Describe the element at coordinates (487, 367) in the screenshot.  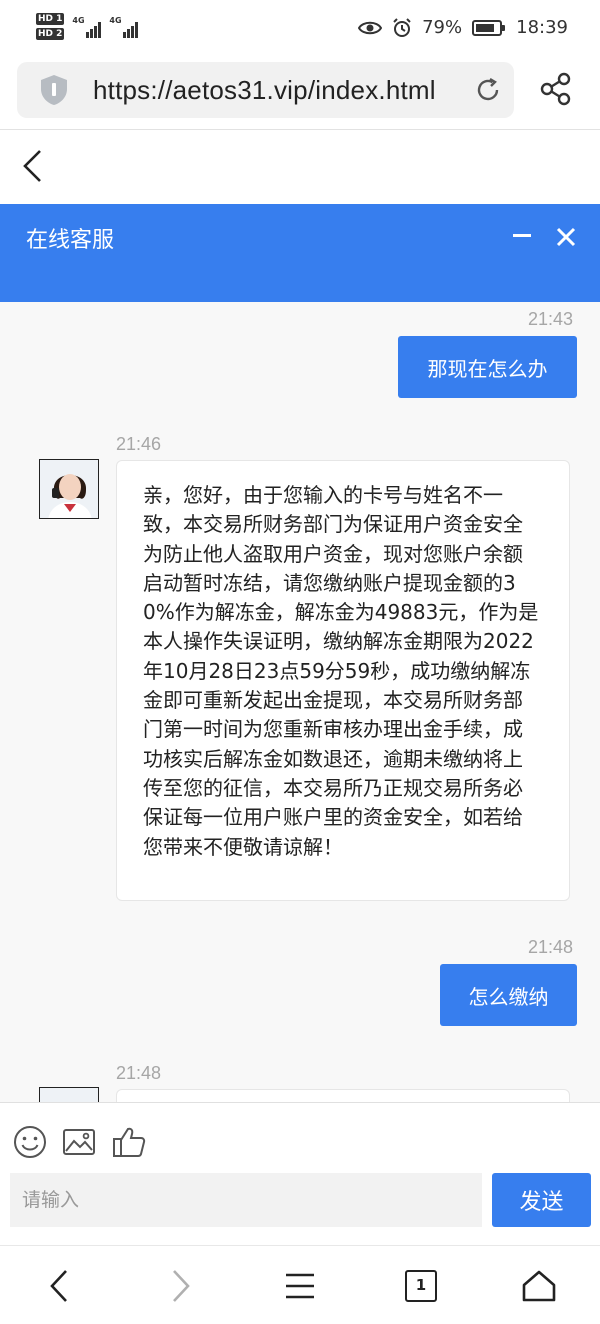
I see `user-message-bubble: 那现在怎么办` at that location.